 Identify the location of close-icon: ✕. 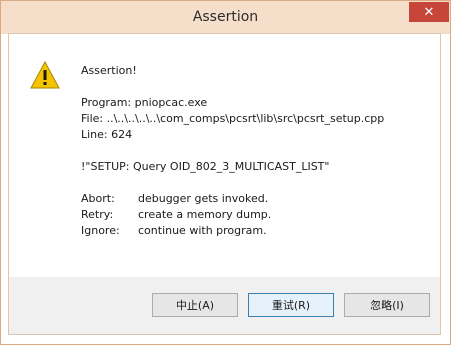
(429, 12).